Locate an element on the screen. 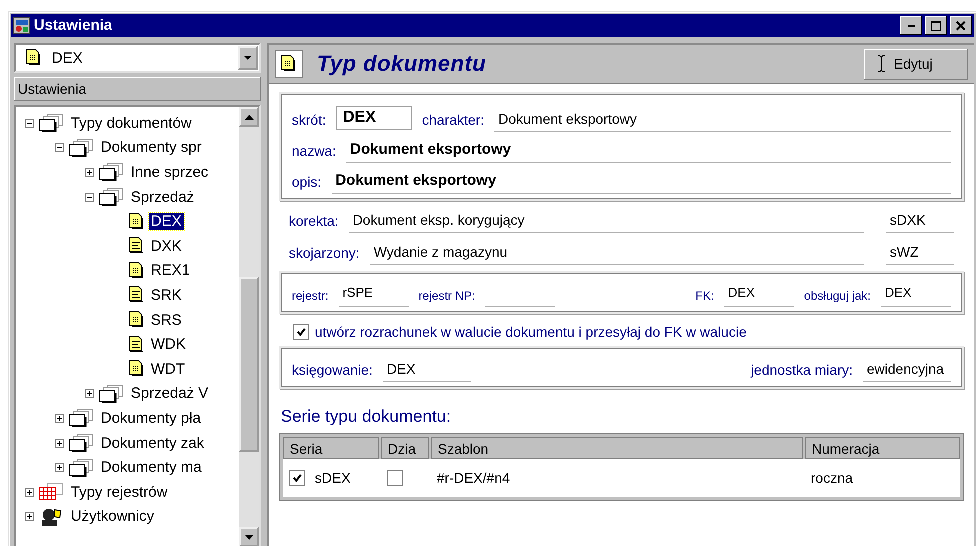 The width and height of the screenshot is (976, 546). field-label: korekta: is located at coordinates (314, 222).